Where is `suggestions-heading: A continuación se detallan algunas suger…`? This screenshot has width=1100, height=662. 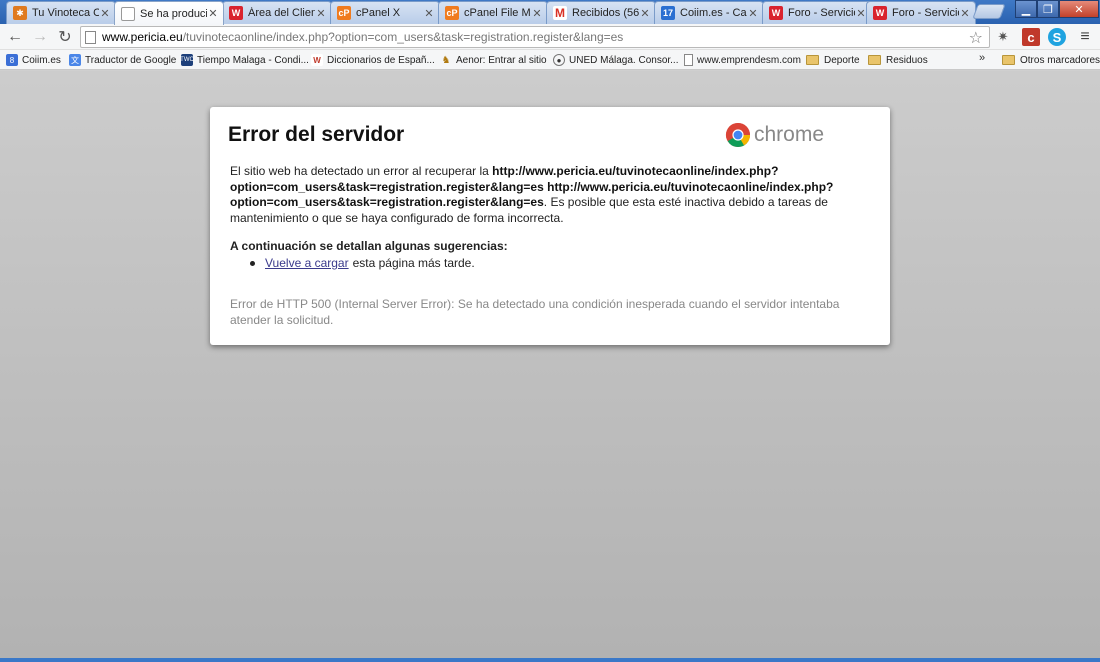
suggestions-heading: A continuación se detallan algunas suger… is located at coordinates (369, 246).